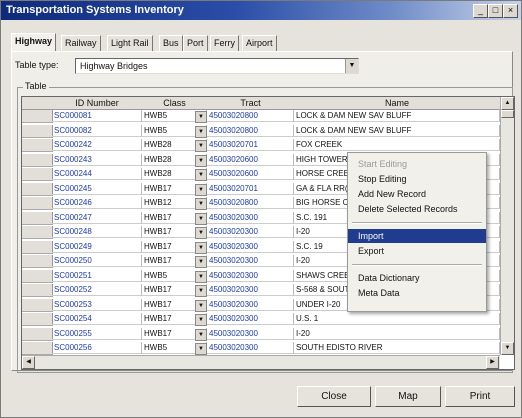 This screenshot has height=418, width=522. I want to click on tab-light-rail: Light Rail, so click(130, 43).